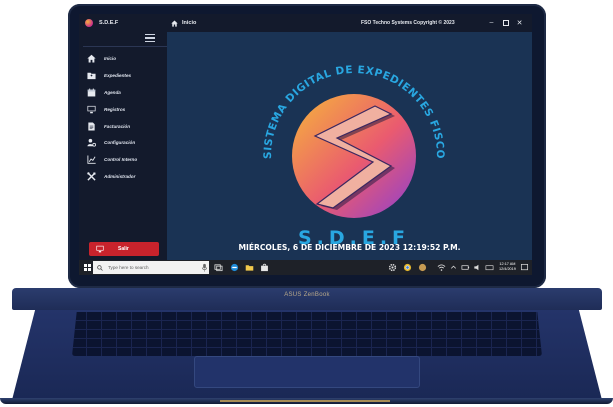 Image resolution: width=613 pixels, height=407 pixels. I want to click on sidebar-item-expedientes: Expedientes, so click(123, 75).